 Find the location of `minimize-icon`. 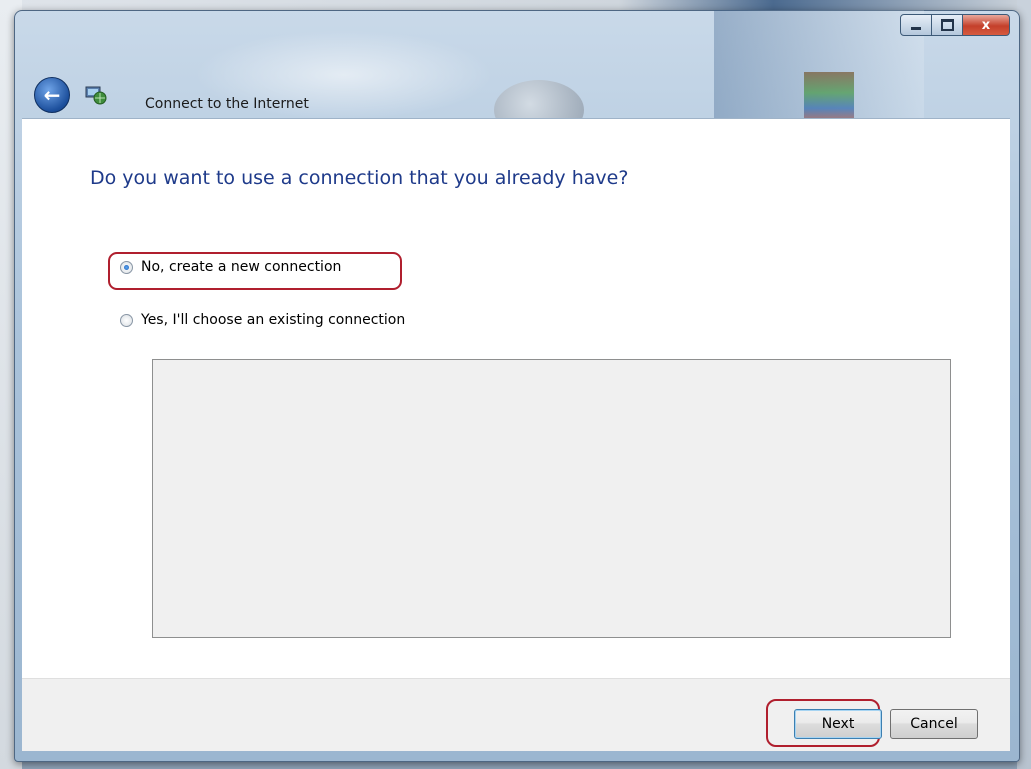

minimize-icon is located at coordinates (916, 28).